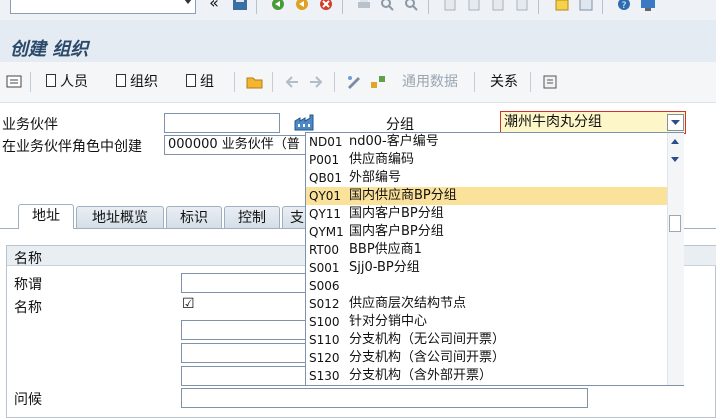 Image resolution: width=716 pixels, height=418 pixels. Describe the element at coordinates (427, 339) in the screenshot. I see `option-text: 分支机构（无公司间开票）` at that location.